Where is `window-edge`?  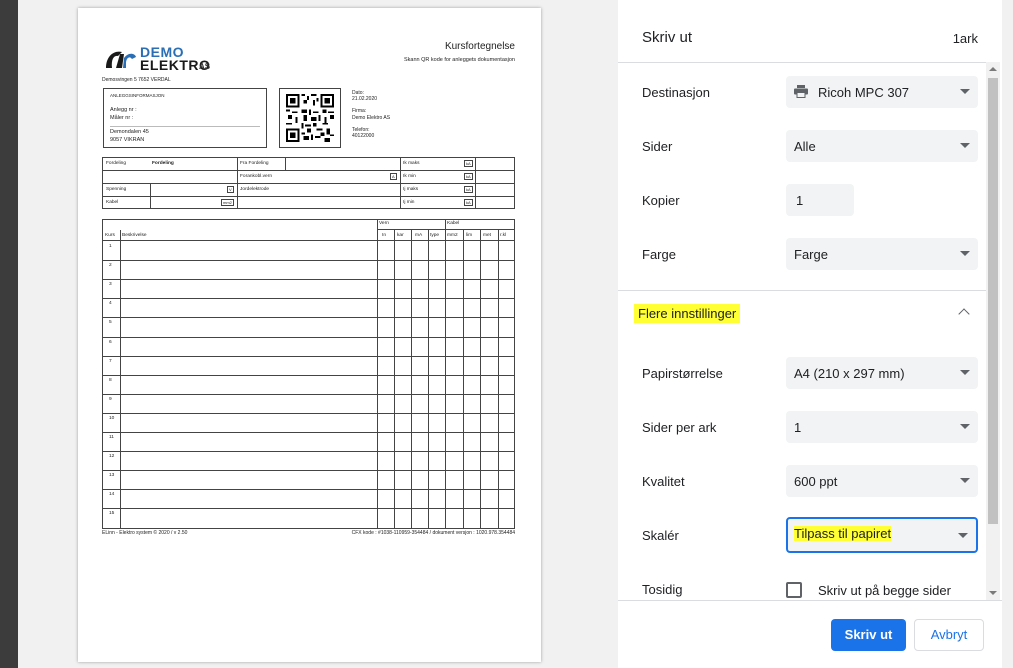 window-edge is located at coordinates (9, 334).